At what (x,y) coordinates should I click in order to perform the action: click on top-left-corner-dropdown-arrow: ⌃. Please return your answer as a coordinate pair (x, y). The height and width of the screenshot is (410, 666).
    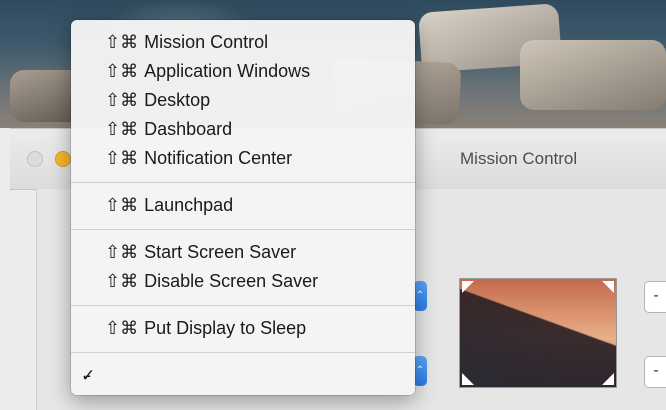
    Looking at the image, I should click on (420, 296).